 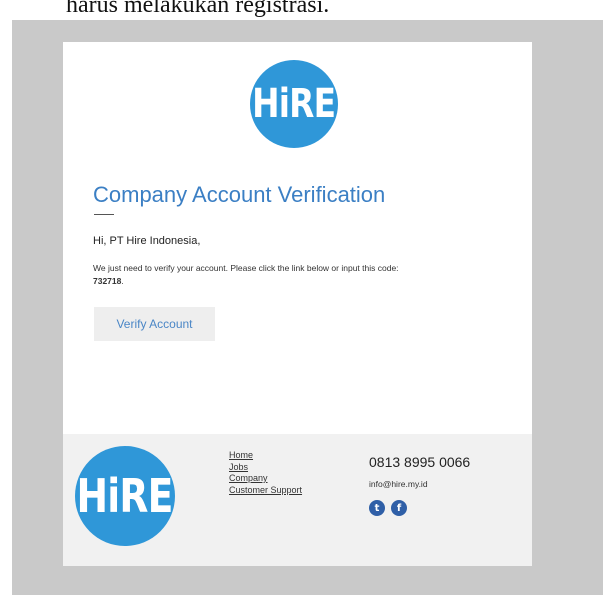 What do you see at coordinates (388, 508) in the screenshot?
I see `social-links: t f` at bounding box center [388, 508].